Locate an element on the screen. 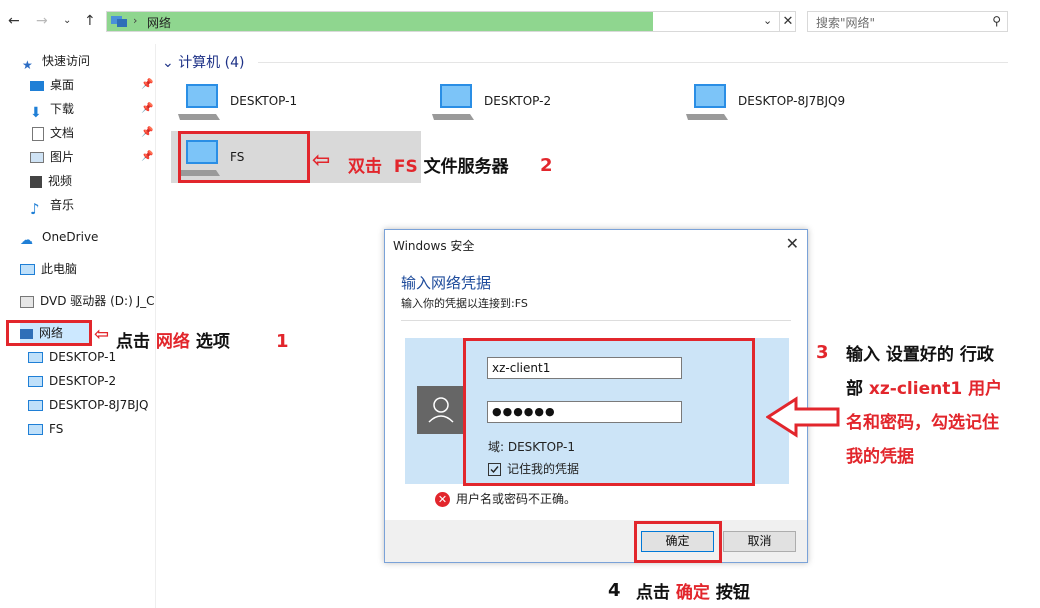  recent-chevron-icon: ⌄ is located at coordinates (67, 21).